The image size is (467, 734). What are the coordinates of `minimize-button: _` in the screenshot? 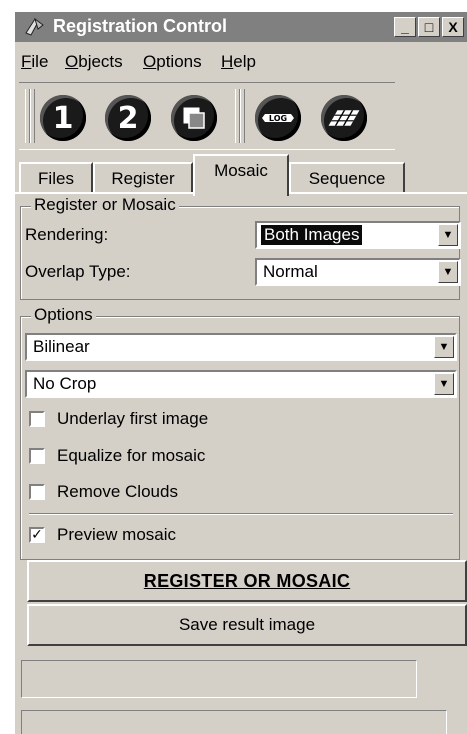 It's located at (405, 27).